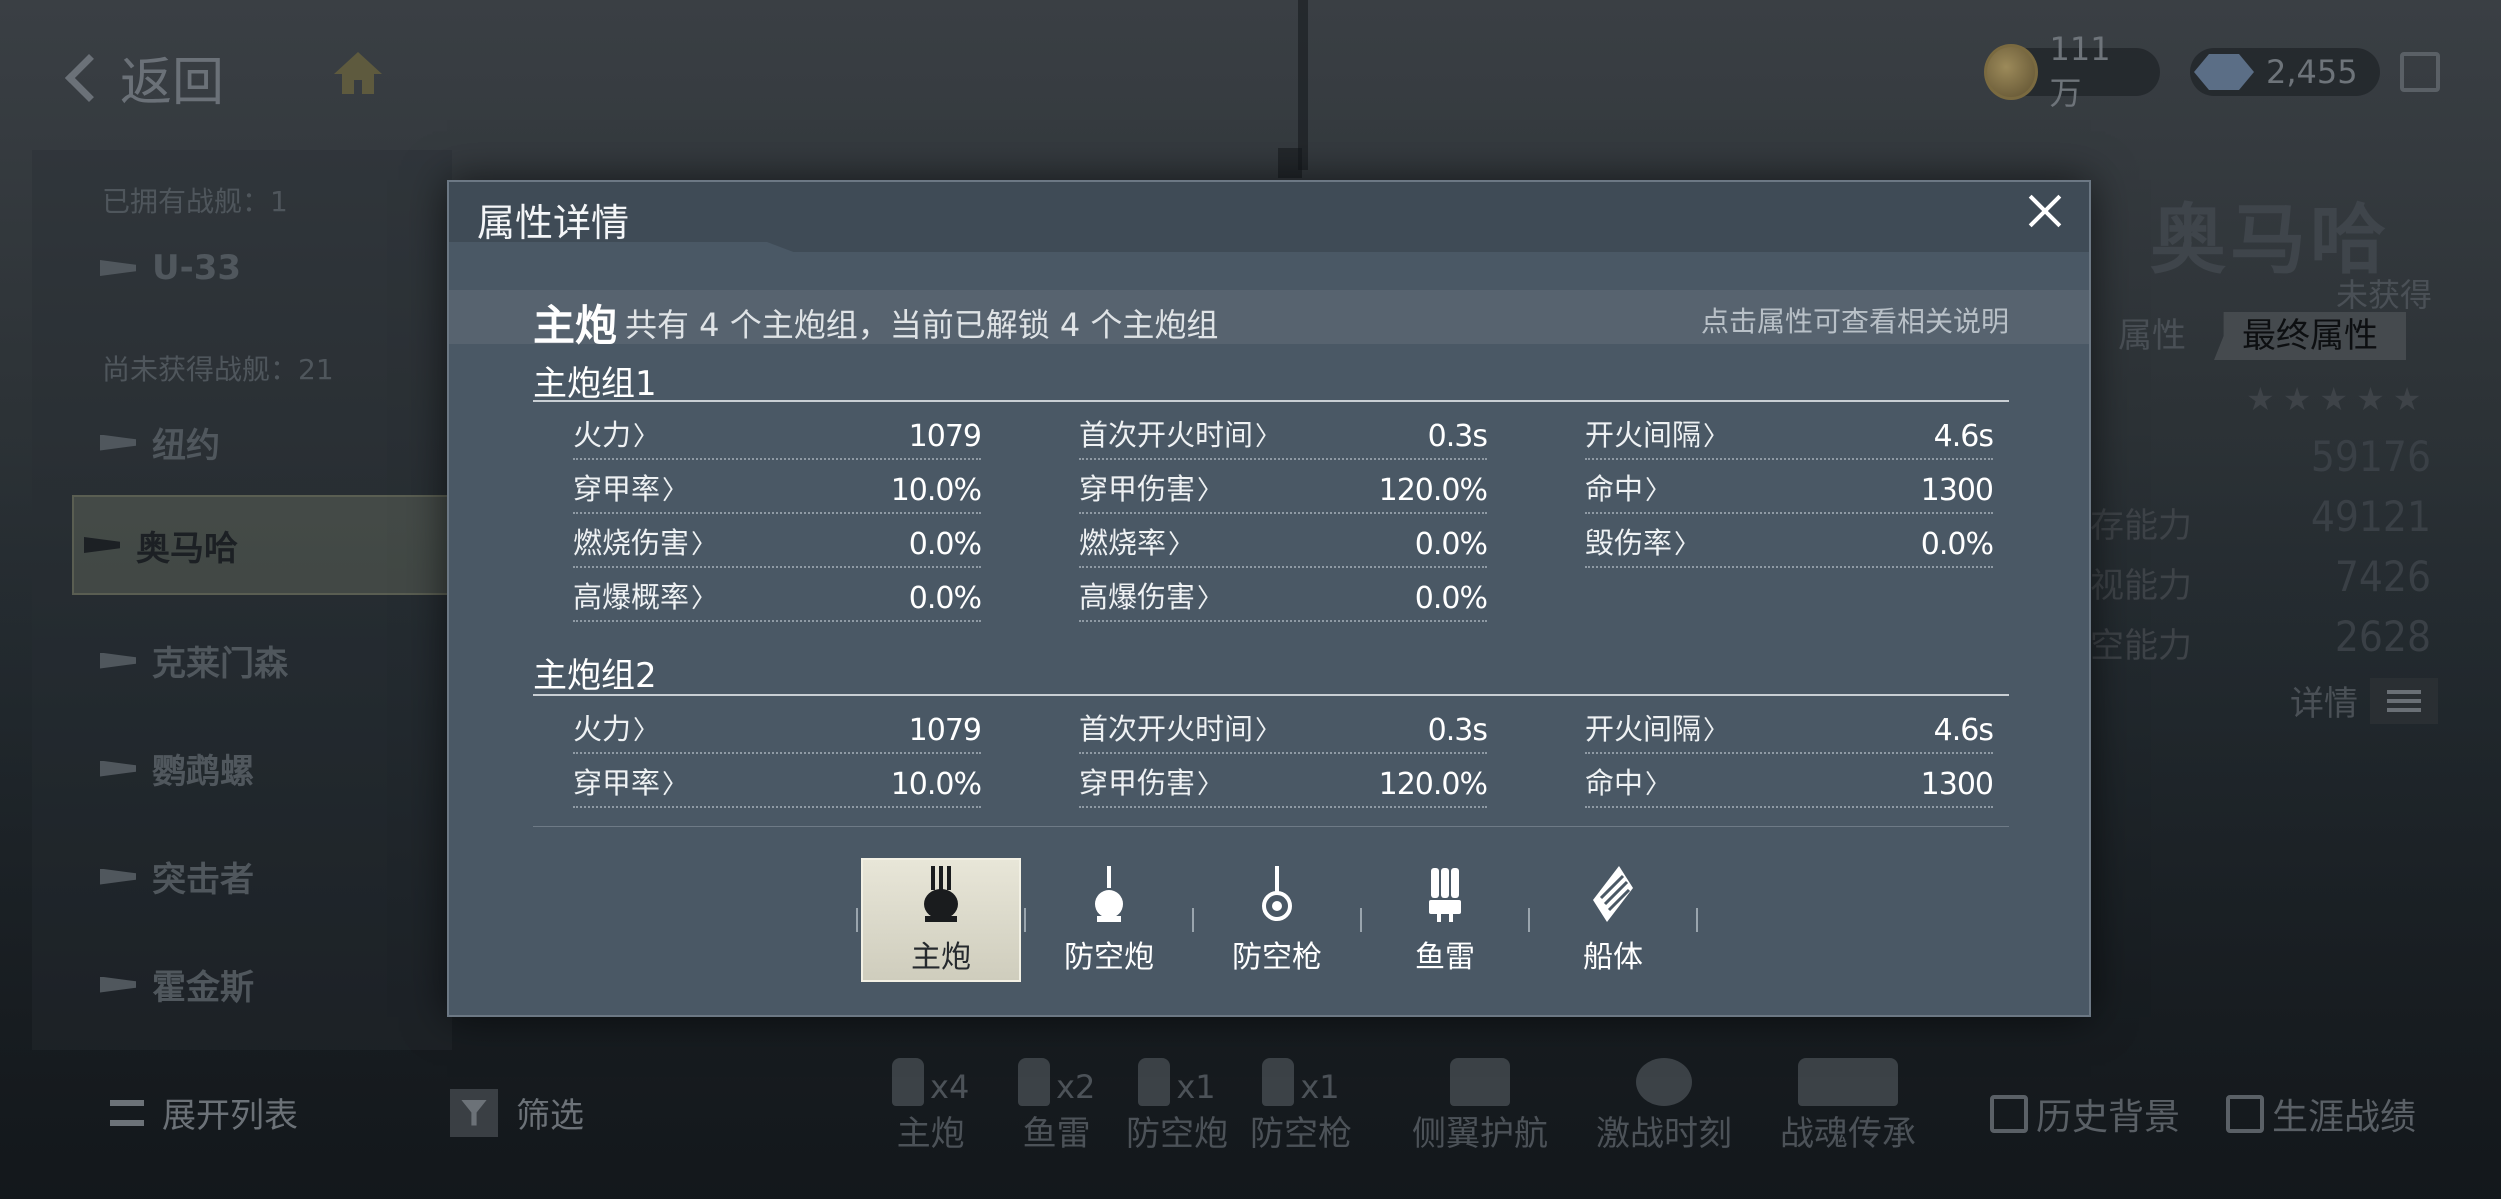 Image resolution: width=2501 pixels, height=1199 pixels. What do you see at coordinates (1848, 1134) in the screenshot?
I see `action-label: 战魂传承` at bounding box center [1848, 1134].